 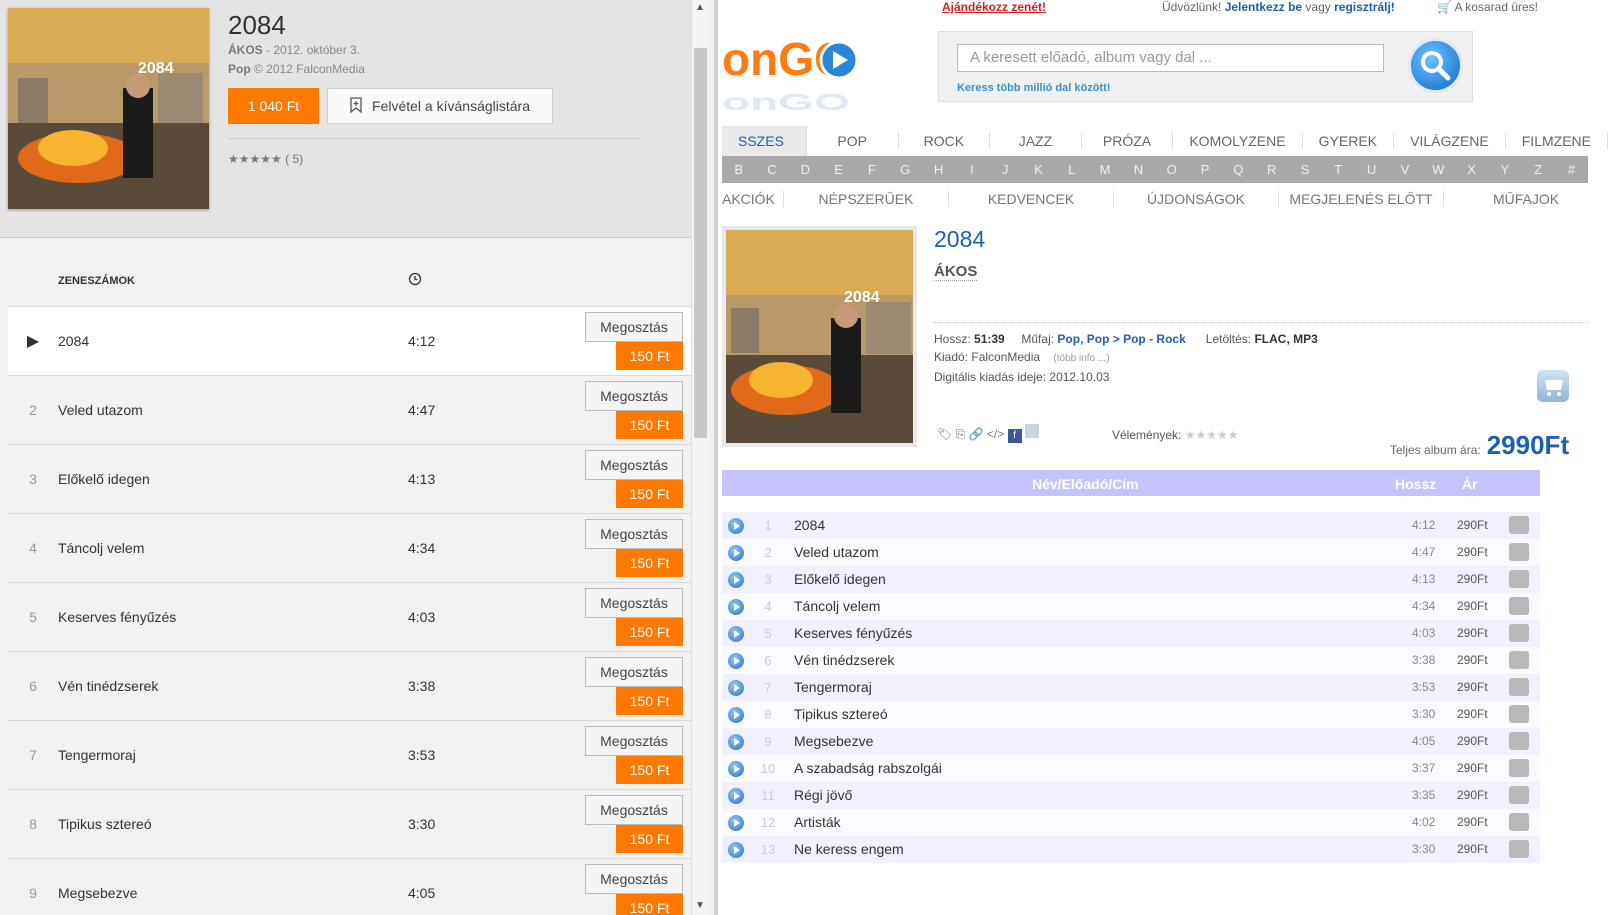 What do you see at coordinates (1131, 660) in the screenshot?
I see `track-row: 6 Vén tinédzserek 3:38 290Ft` at bounding box center [1131, 660].